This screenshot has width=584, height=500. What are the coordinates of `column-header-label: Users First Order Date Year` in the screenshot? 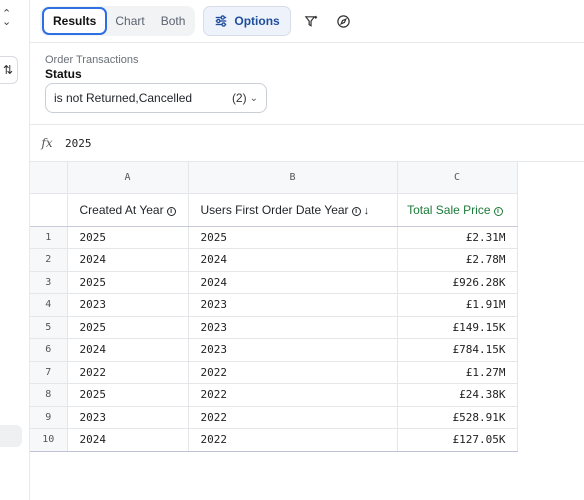 It's located at (274, 209).